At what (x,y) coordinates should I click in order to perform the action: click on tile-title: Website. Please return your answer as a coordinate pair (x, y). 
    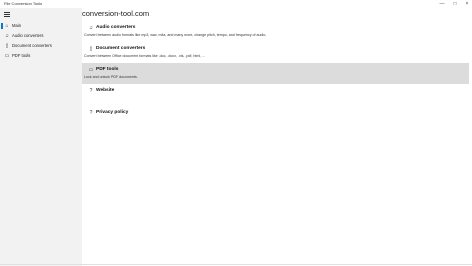
    Looking at the image, I should click on (105, 90).